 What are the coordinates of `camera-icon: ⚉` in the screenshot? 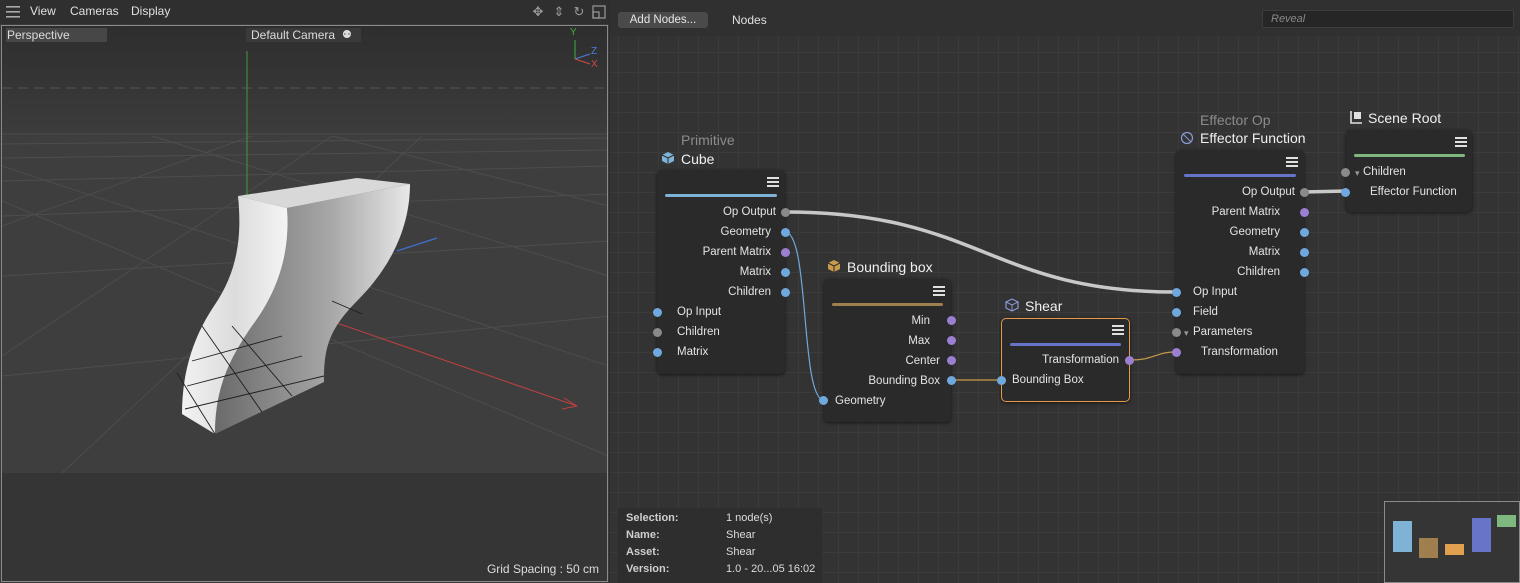 It's located at (347, 34).